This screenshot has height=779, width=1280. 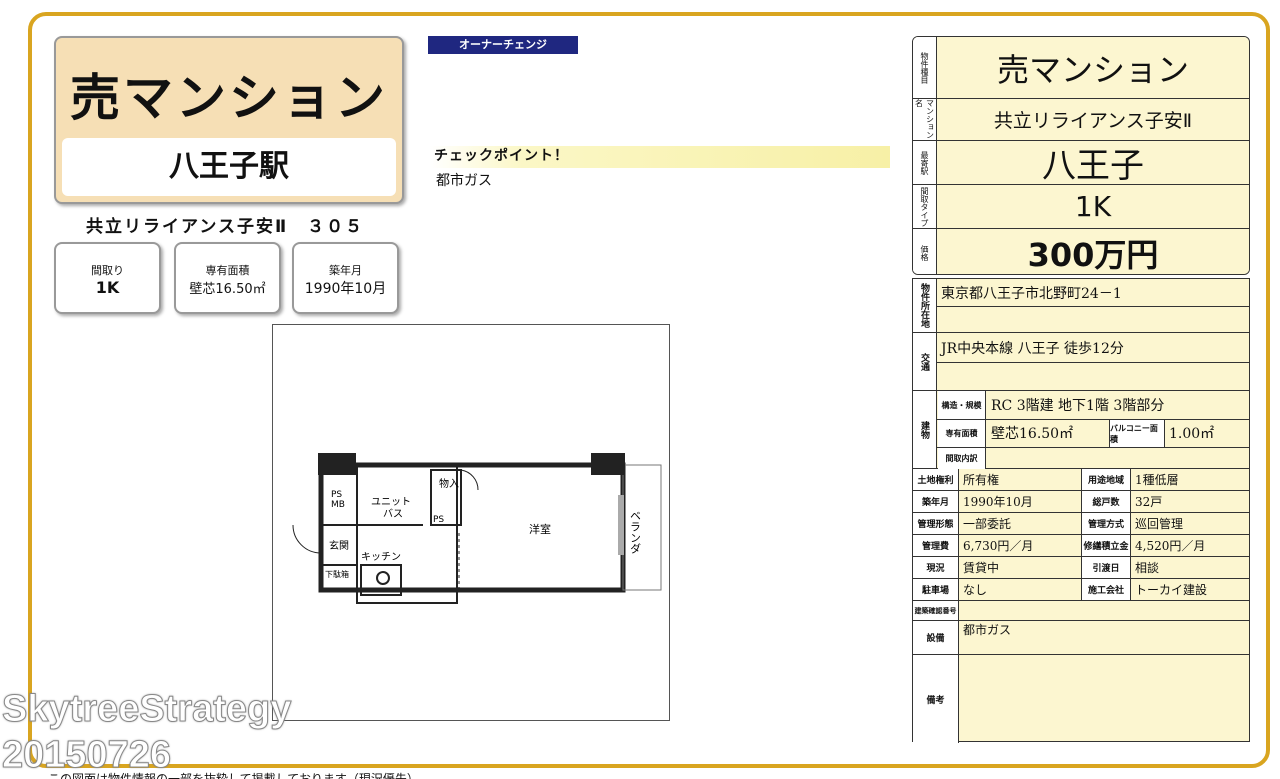 What do you see at coordinates (1081, 306) in the screenshot?
I see `row-address: 物件所在地 東京都八王子市北野町24－1` at bounding box center [1081, 306].